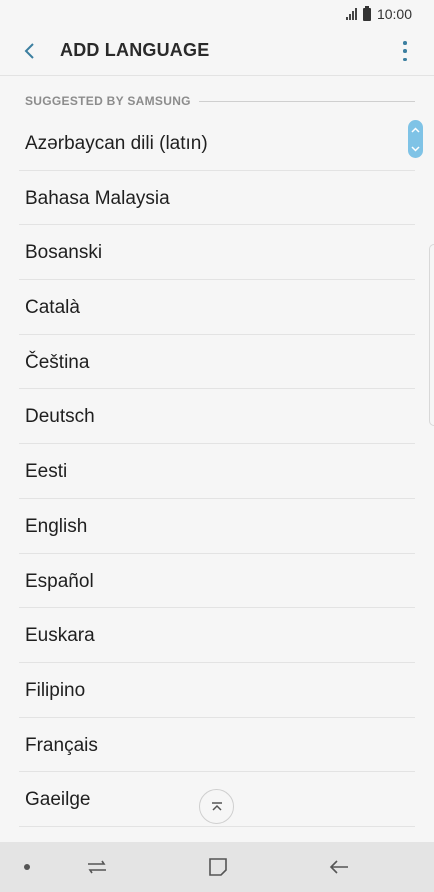 The height and width of the screenshot is (892, 434). I want to click on battery-icon, so click(366, 13).